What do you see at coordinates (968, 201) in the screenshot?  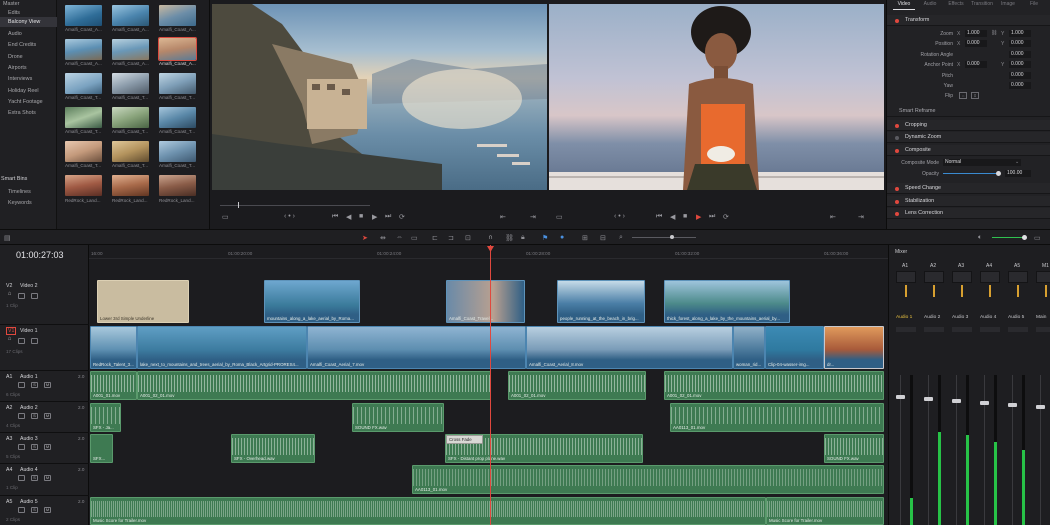 I see `stabilization-section-header: Stabilization` at bounding box center [968, 201].